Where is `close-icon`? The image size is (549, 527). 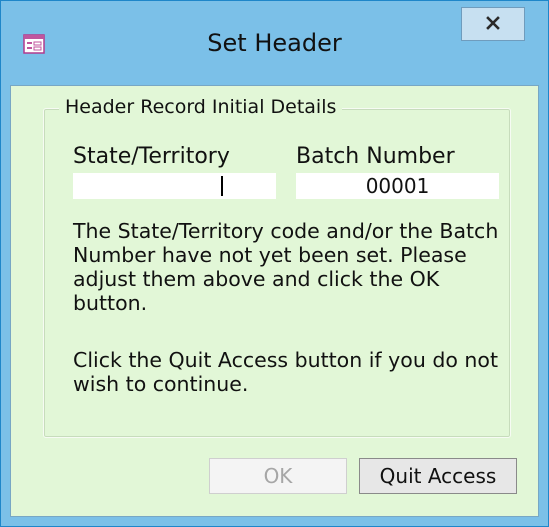
close-icon is located at coordinates (493, 24).